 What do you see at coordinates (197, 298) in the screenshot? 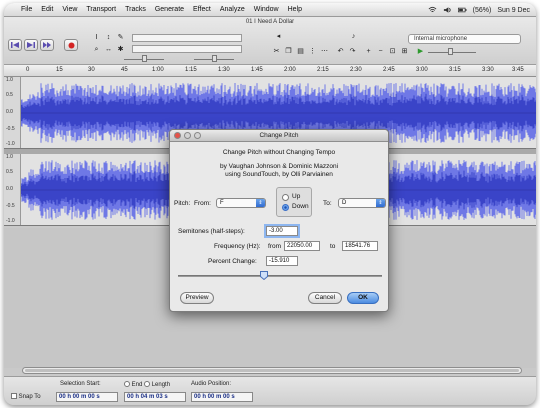
I see `preview-button: Preview` at bounding box center [197, 298].